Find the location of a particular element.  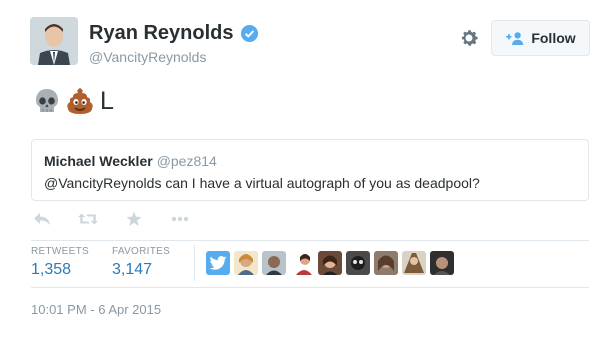

favorited-by-avatars is located at coordinates (332, 263).